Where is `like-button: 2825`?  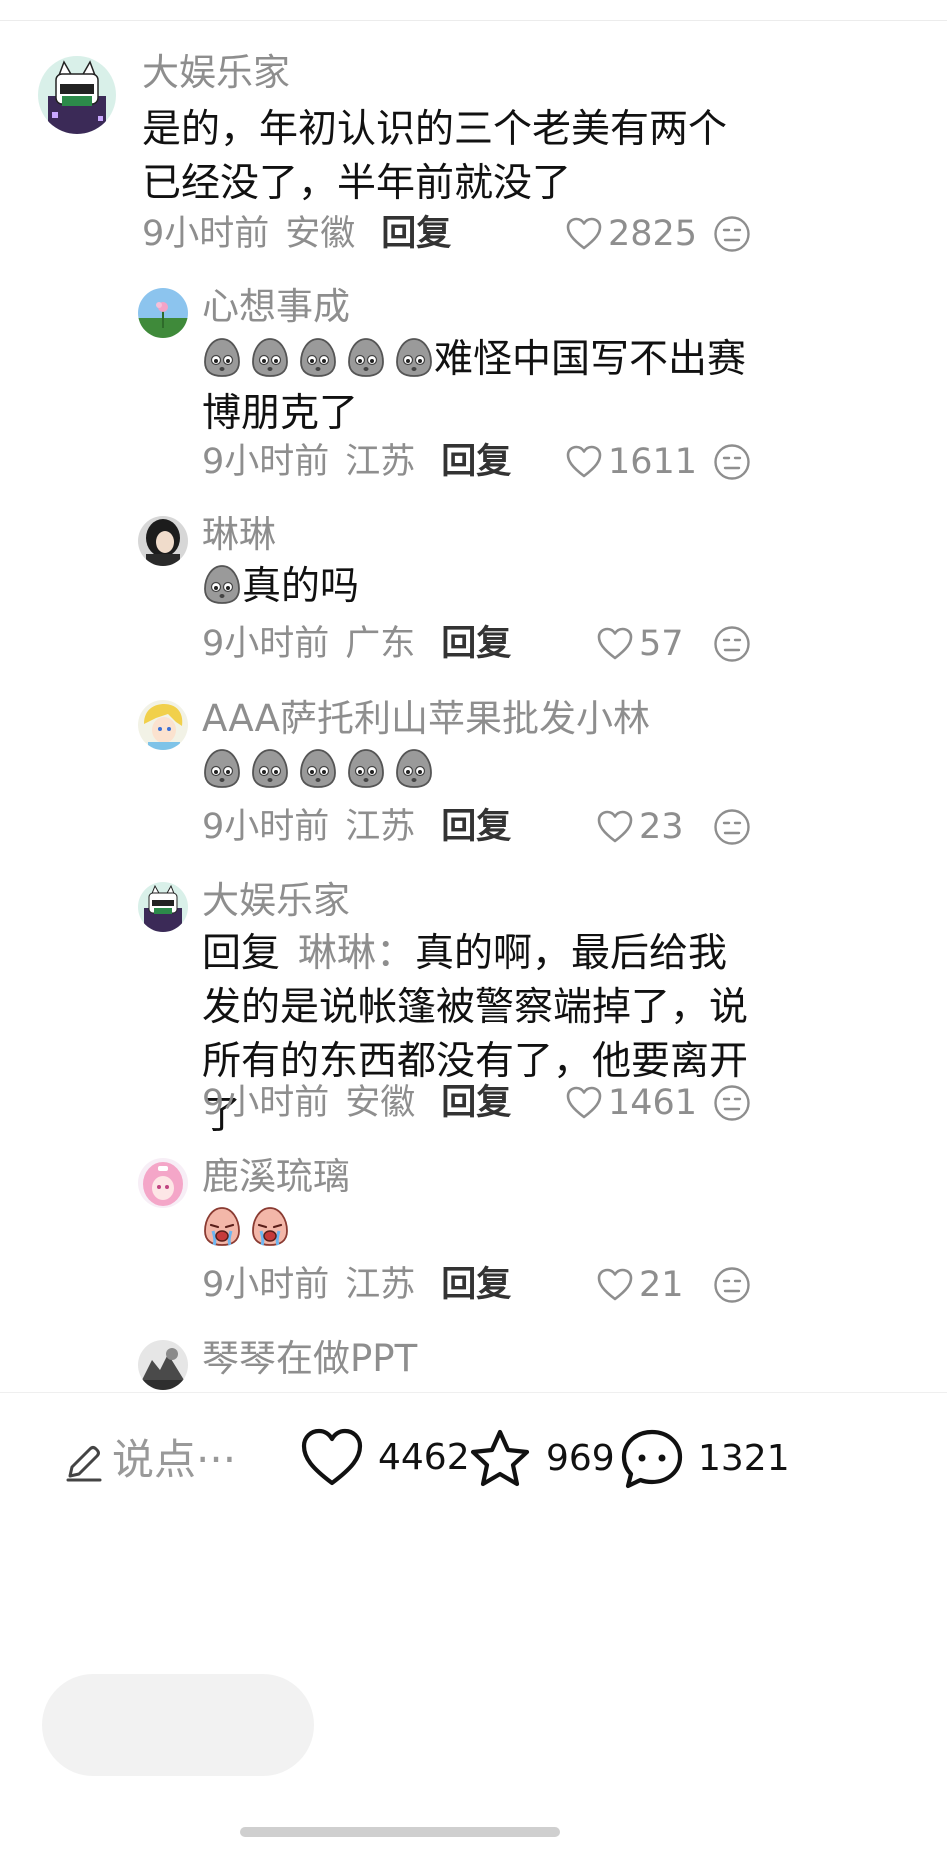
like-button: 2825 is located at coordinates (631, 234).